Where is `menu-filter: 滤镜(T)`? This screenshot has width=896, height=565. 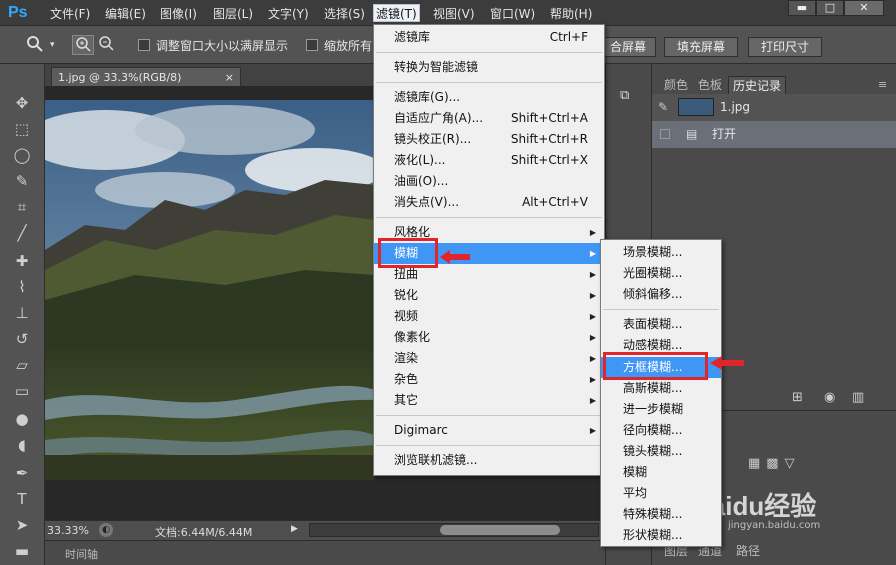
menu-filter: 滤镜(T) is located at coordinates (396, 13).